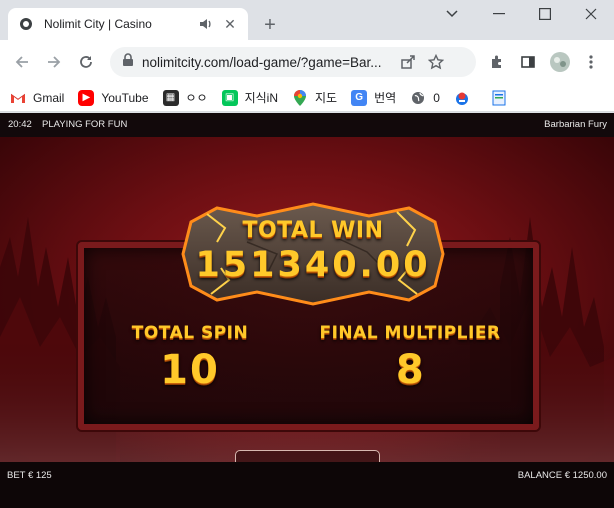 The width and height of the screenshot is (614, 508). I want to click on side-panel-icon, so click(528, 62).